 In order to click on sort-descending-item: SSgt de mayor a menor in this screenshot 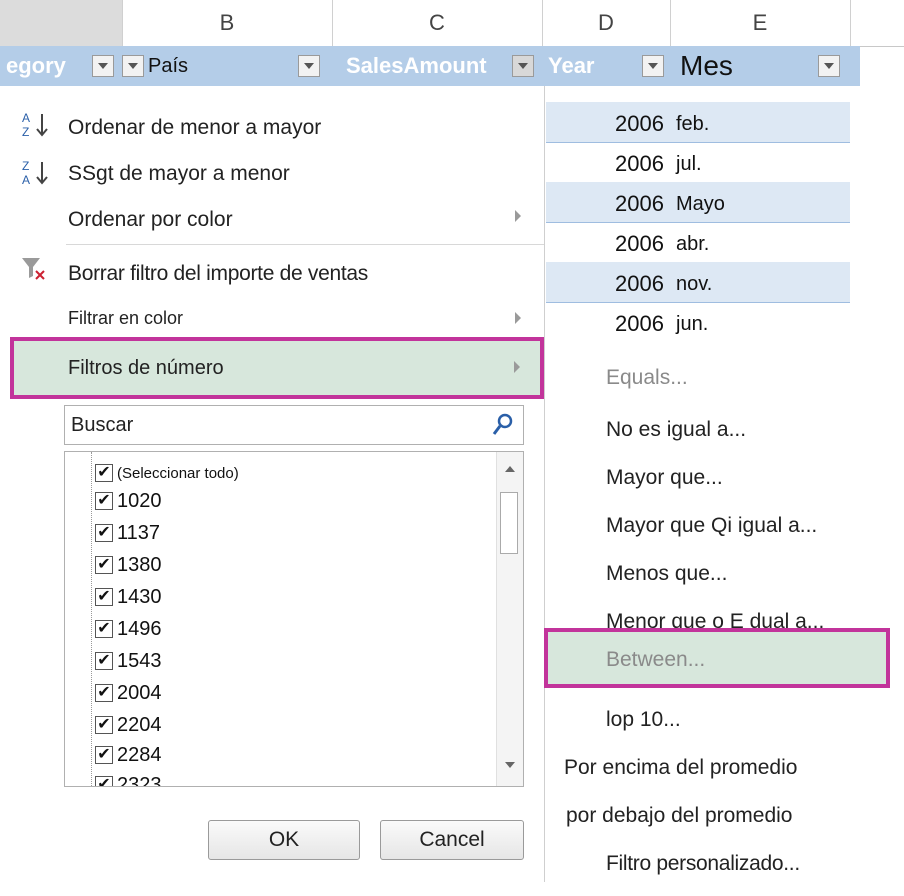, I will do `click(179, 174)`.